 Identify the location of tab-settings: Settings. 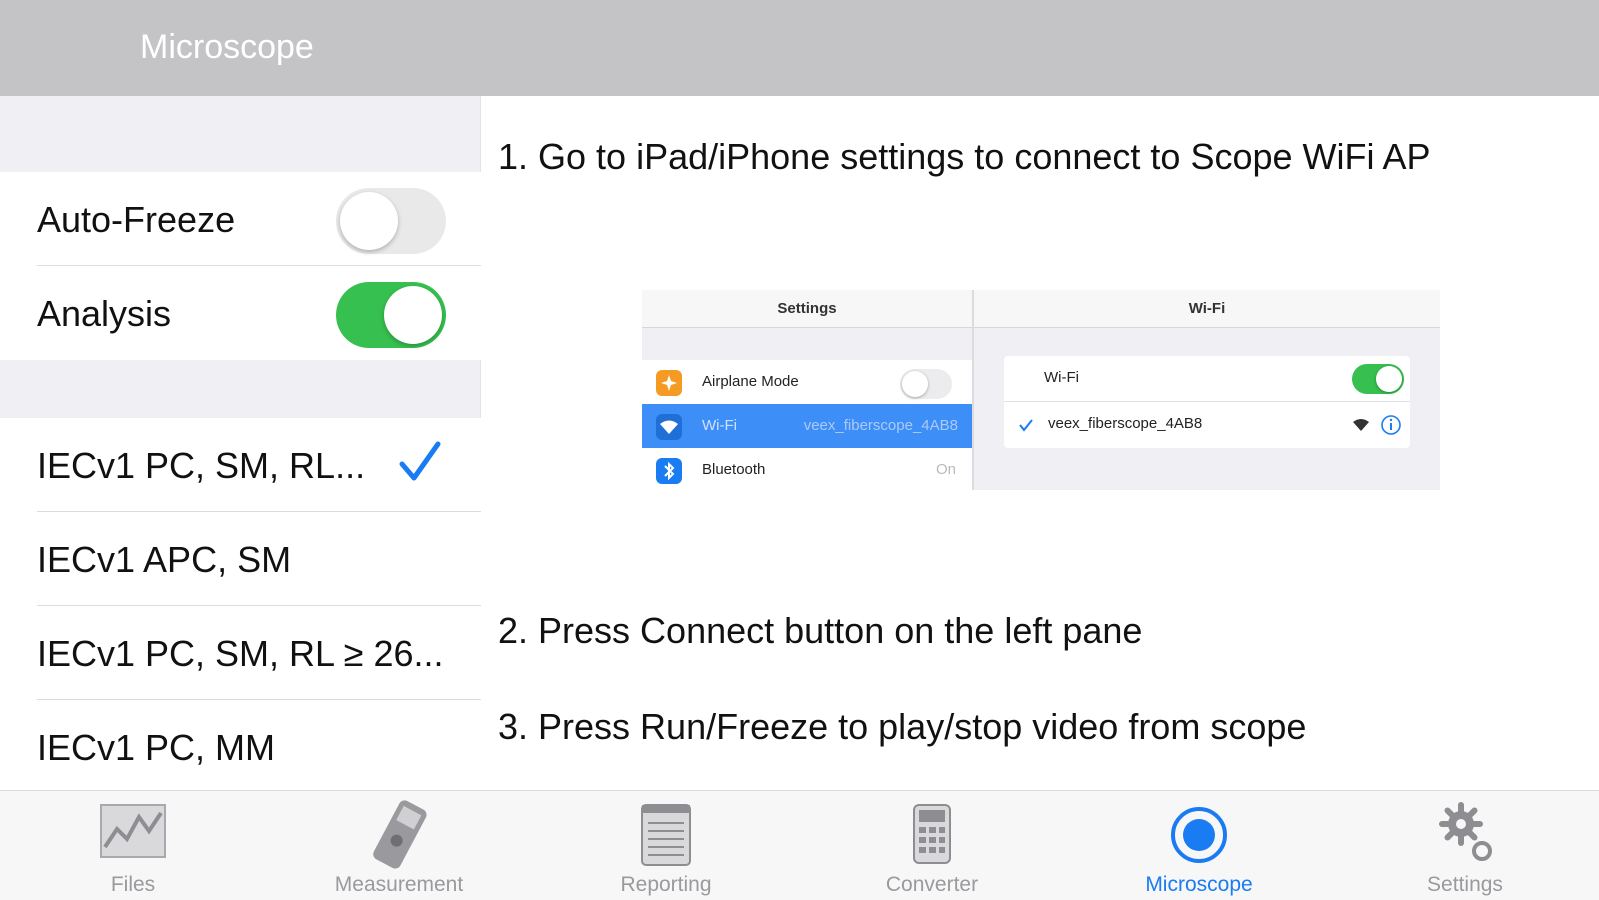
(1465, 845).